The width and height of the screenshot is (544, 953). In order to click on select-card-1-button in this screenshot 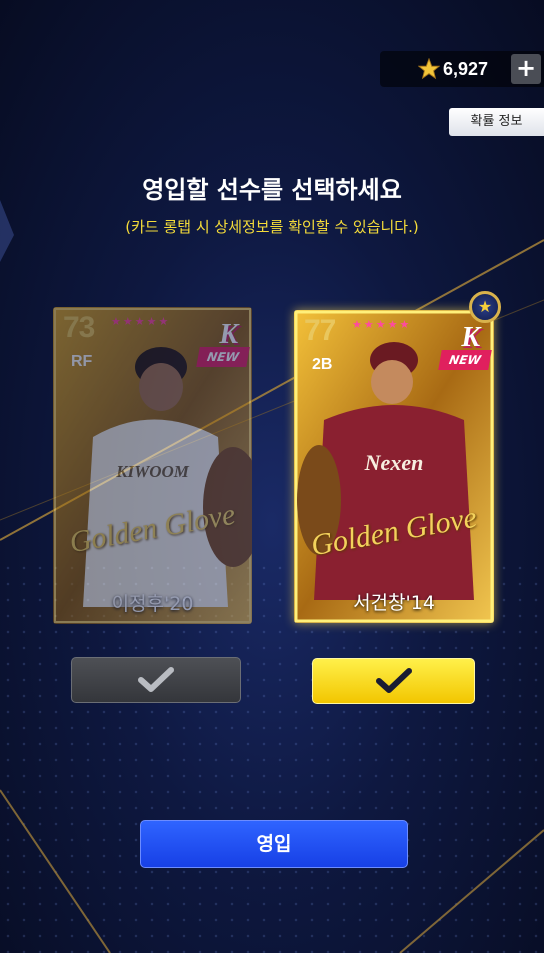, I will do `click(156, 680)`.